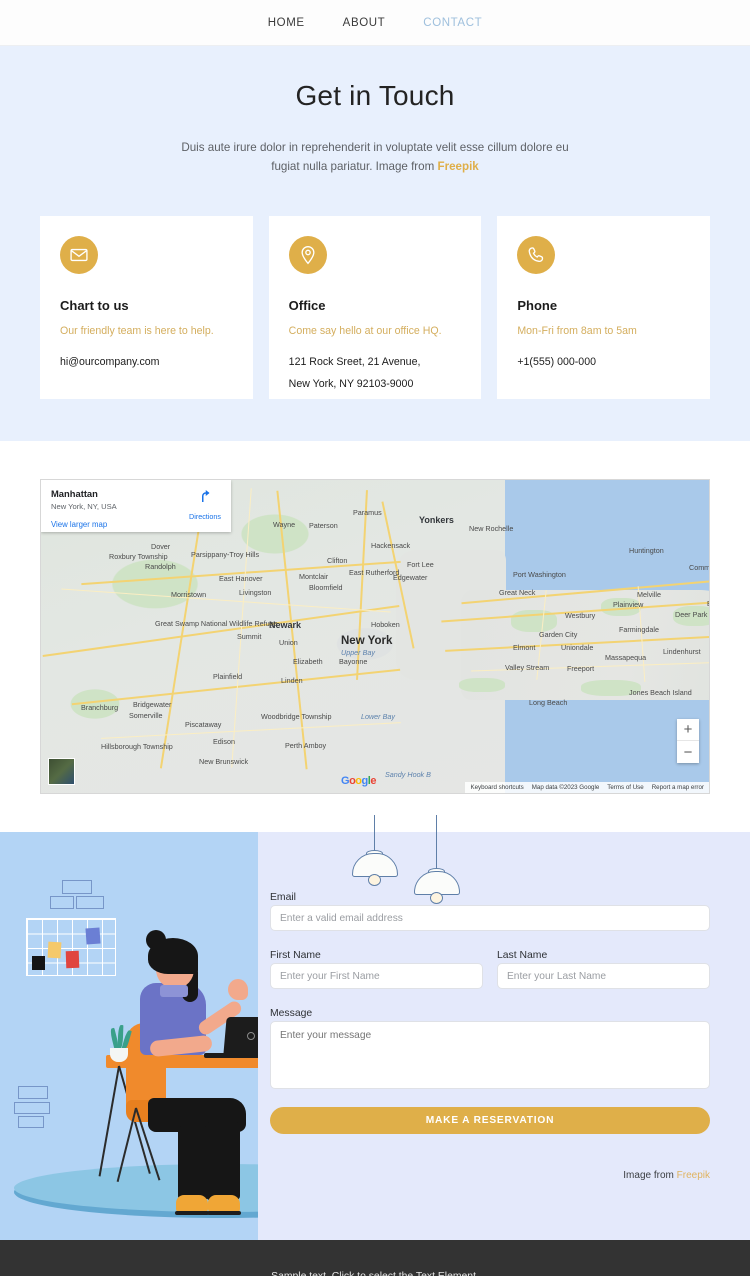 The height and width of the screenshot is (1276, 750). Describe the element at coordinates (496, 787) in the screenshot. I see `keyboard-shortcuts-link: Keyboard shortcuts` at that location.